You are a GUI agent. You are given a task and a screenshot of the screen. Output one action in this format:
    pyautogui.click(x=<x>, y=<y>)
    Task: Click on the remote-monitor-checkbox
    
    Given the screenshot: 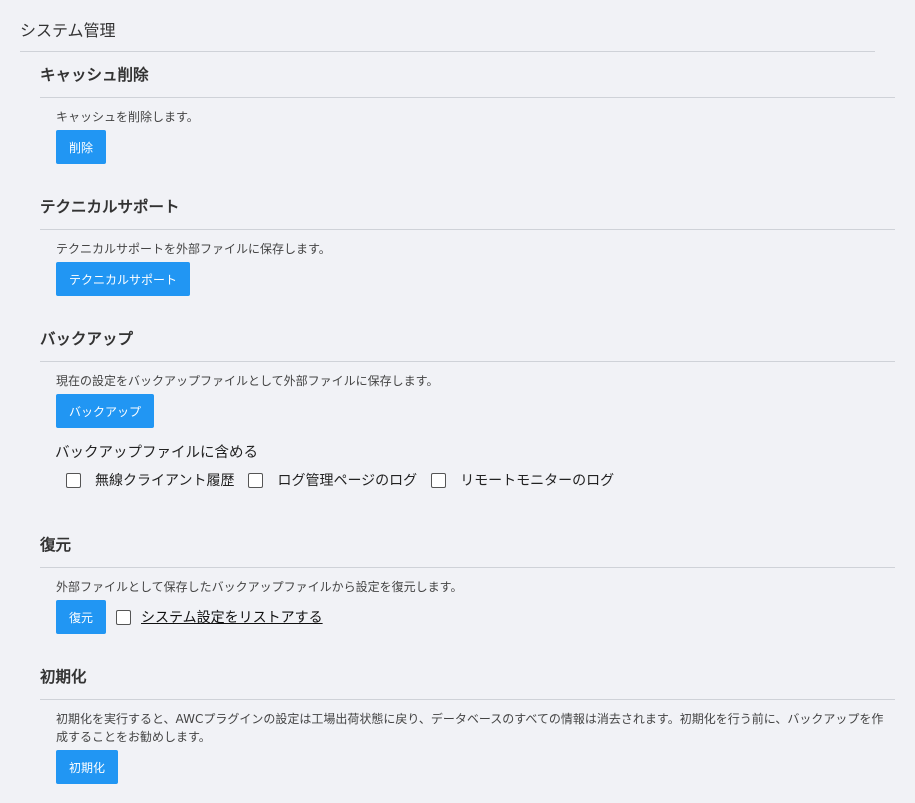 What is the action you would take?
    pyautogui.click(x=439, y=480)
    